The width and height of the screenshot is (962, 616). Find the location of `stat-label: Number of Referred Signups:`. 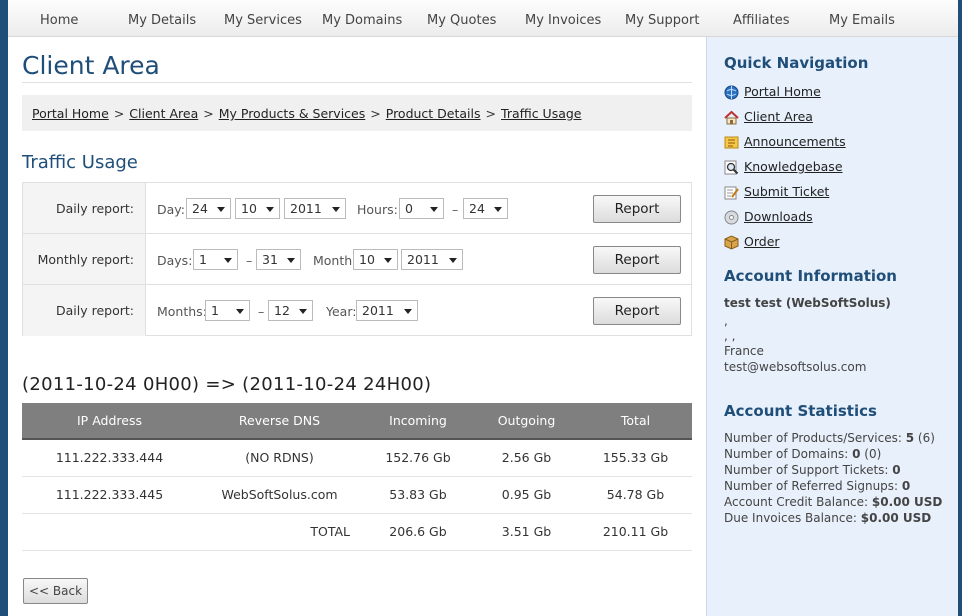

stat-label: Number of Referred Signups: is located at coordinates (811, 486).